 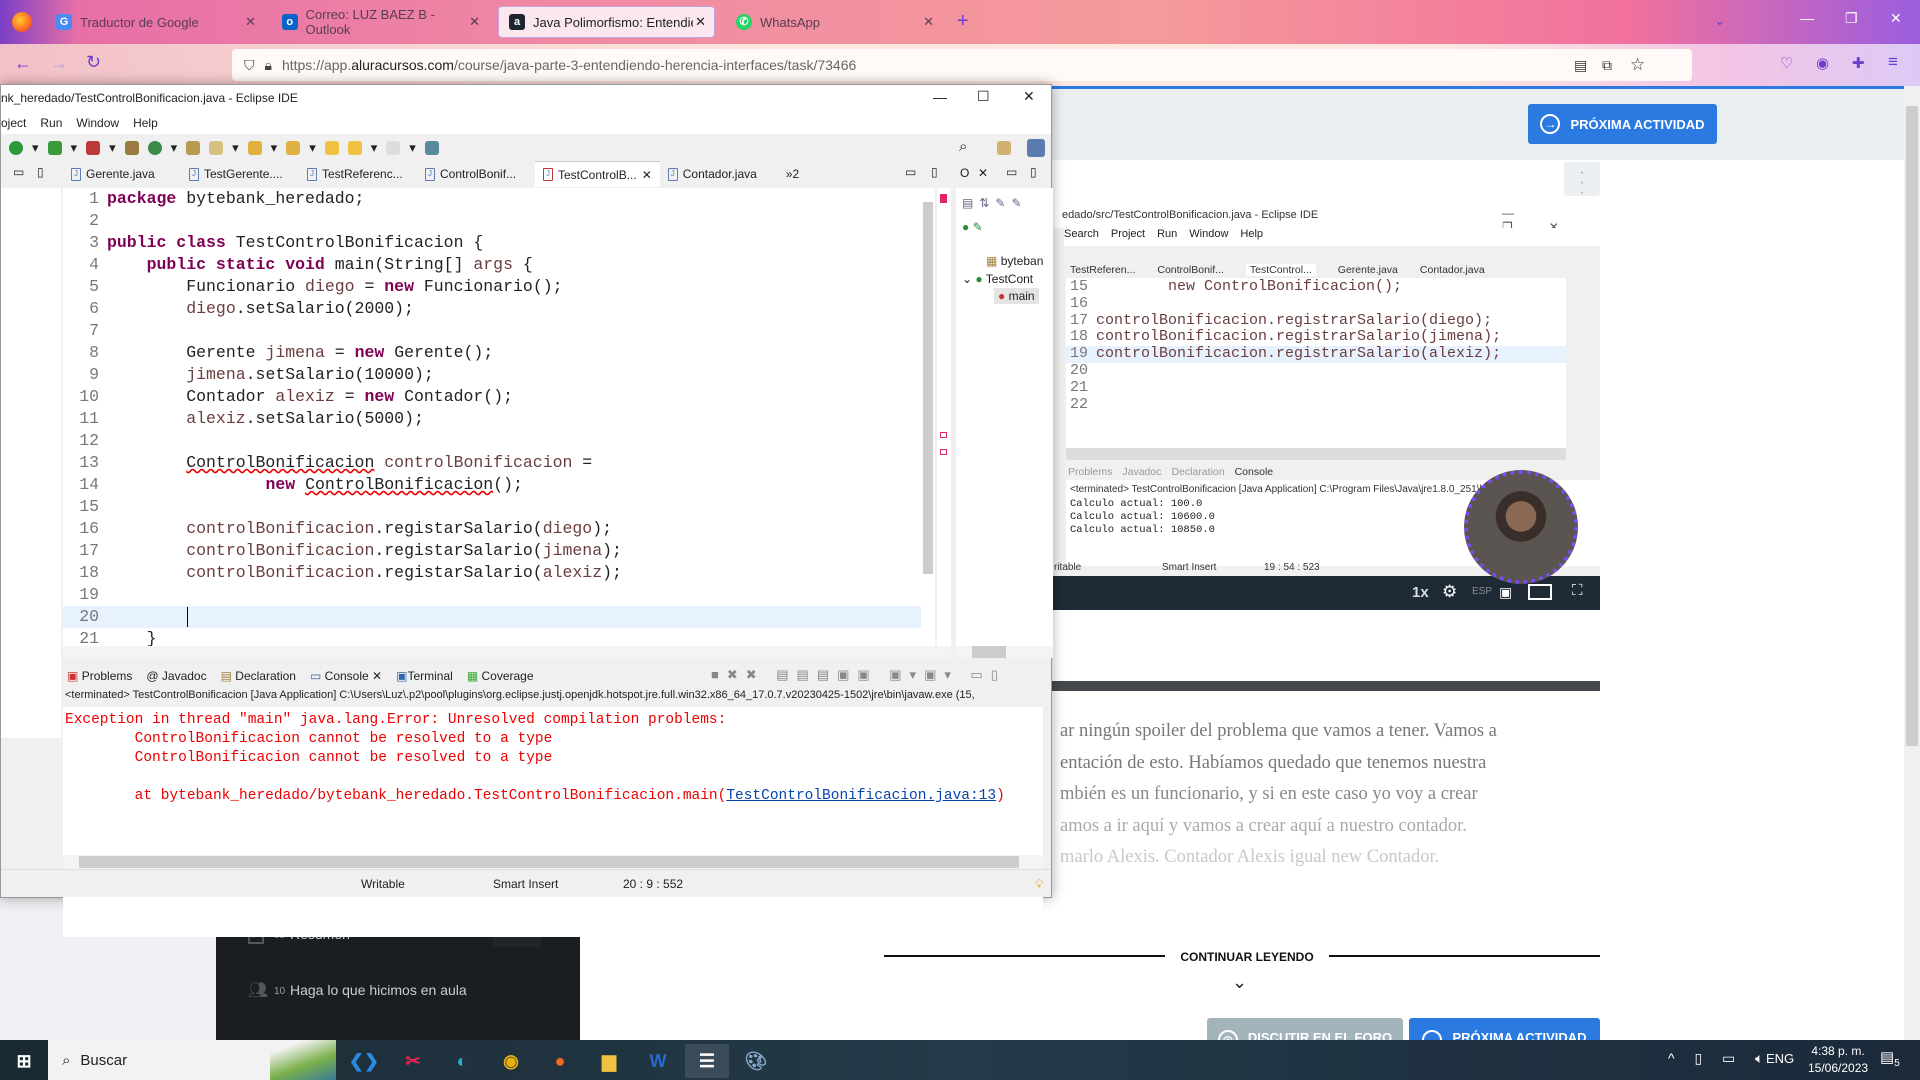 I want to click on pin-editor-icon, so click(x=431, y=147).